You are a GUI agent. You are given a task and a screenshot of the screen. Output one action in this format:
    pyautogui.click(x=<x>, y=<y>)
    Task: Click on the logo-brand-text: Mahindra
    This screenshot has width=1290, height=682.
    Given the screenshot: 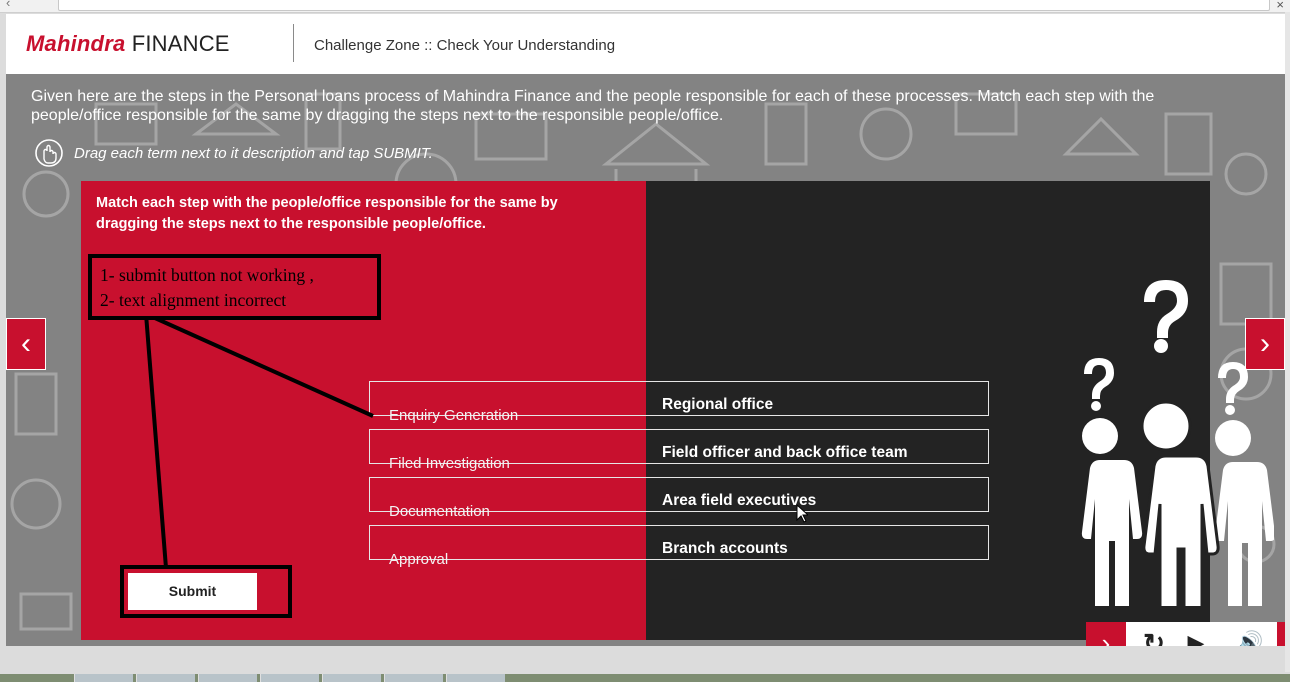 What is the action you would take?
    pyautogui.click(x=76, y=43)
    